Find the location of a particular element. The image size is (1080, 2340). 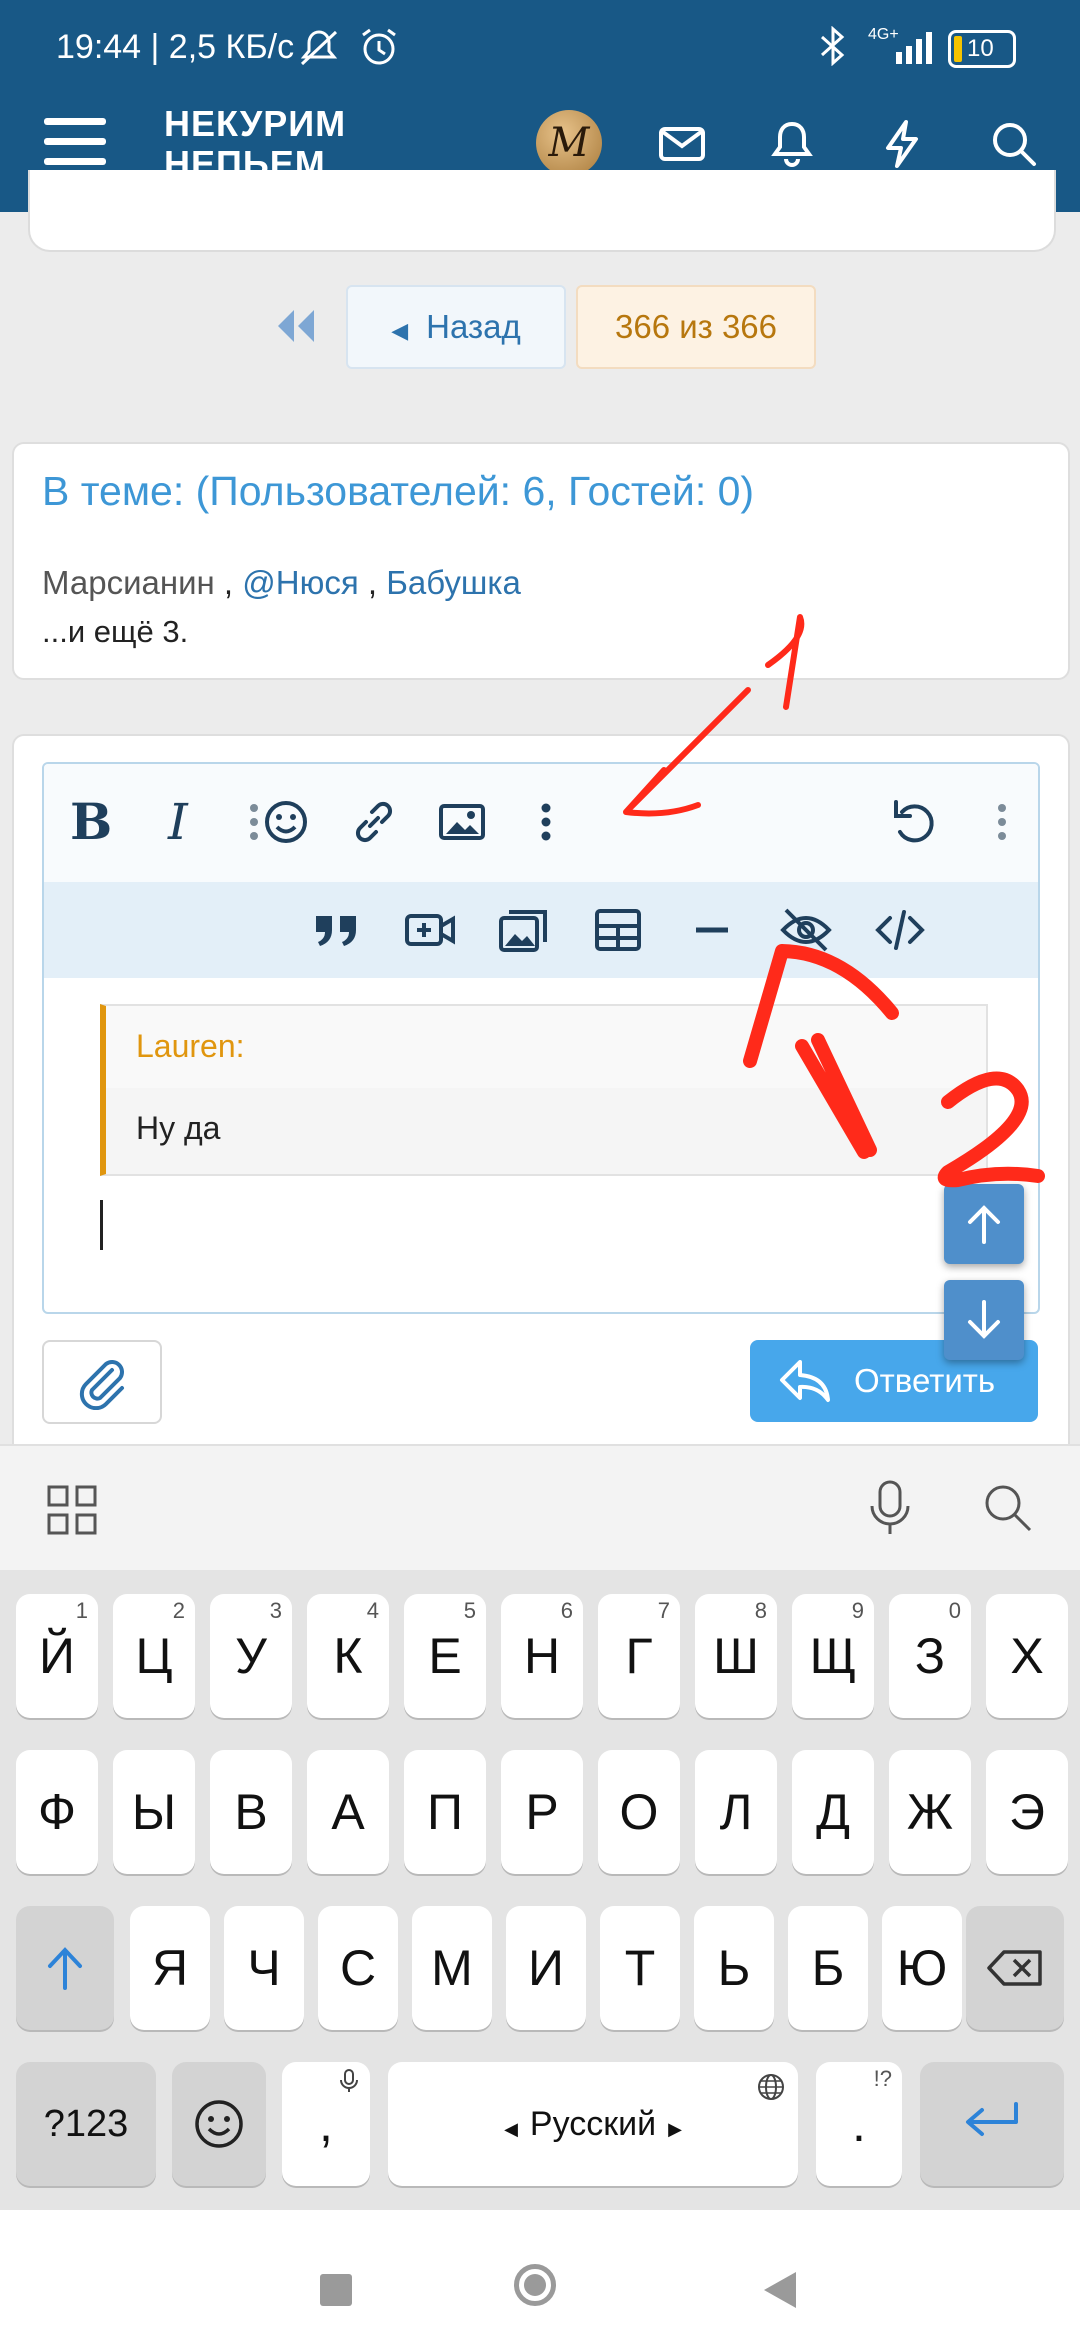

back-nav-button is located at coordinates (780, 2290).